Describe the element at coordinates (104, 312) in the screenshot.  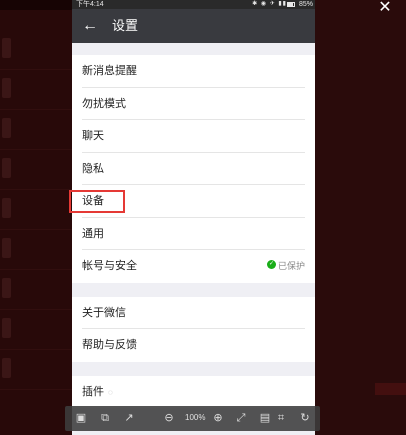
I see `settings-item-label: 关于微信` at that location.